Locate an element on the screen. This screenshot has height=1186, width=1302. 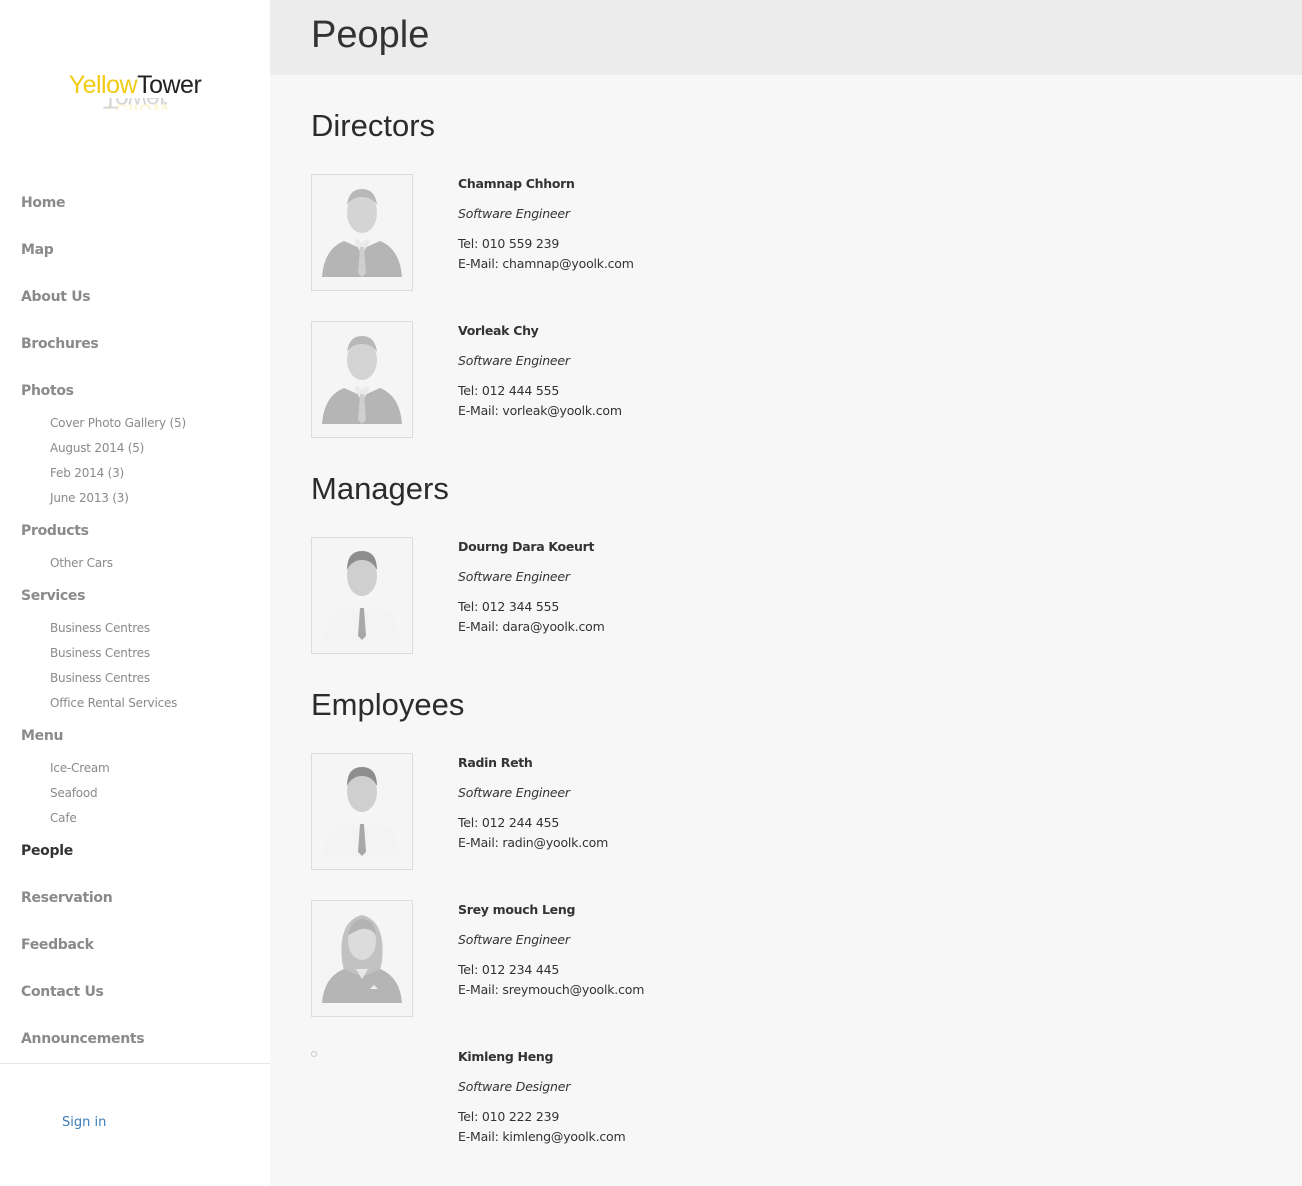
nav-services-sub-item: Office Rental Services is located at coordinates (113, 703).